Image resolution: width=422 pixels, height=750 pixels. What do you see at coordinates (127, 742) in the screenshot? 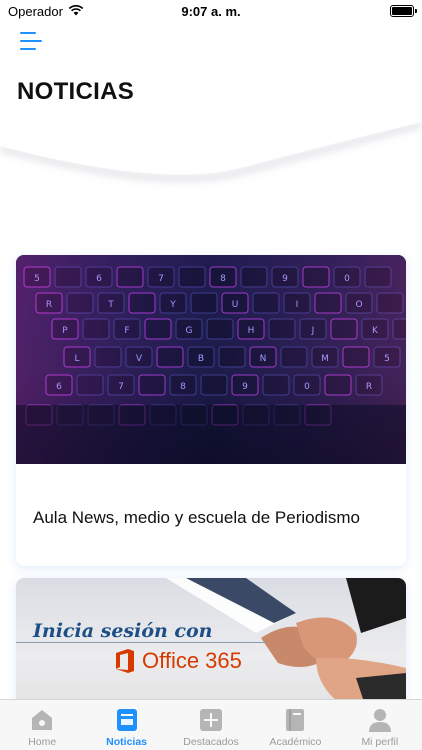
I see `tab-label: Noticias` at bounding box center [127, 742].